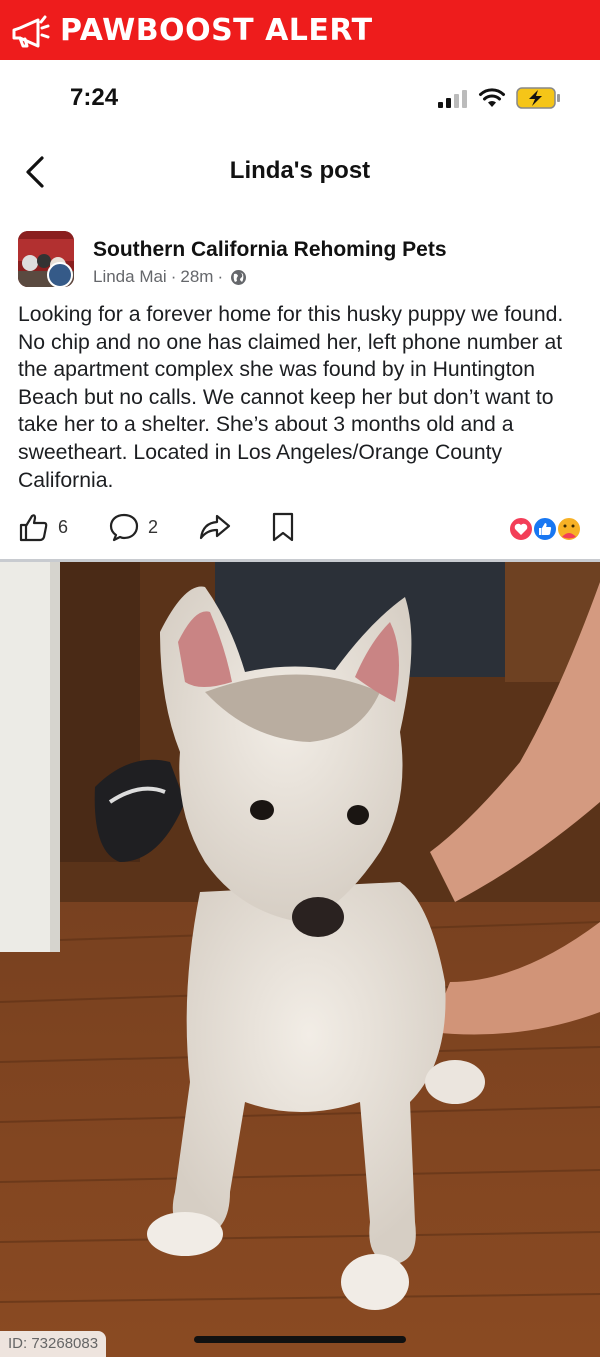  Describe the element at coordinates (196, 277) in the screenshot. I see `post-time: 28m` at that location.